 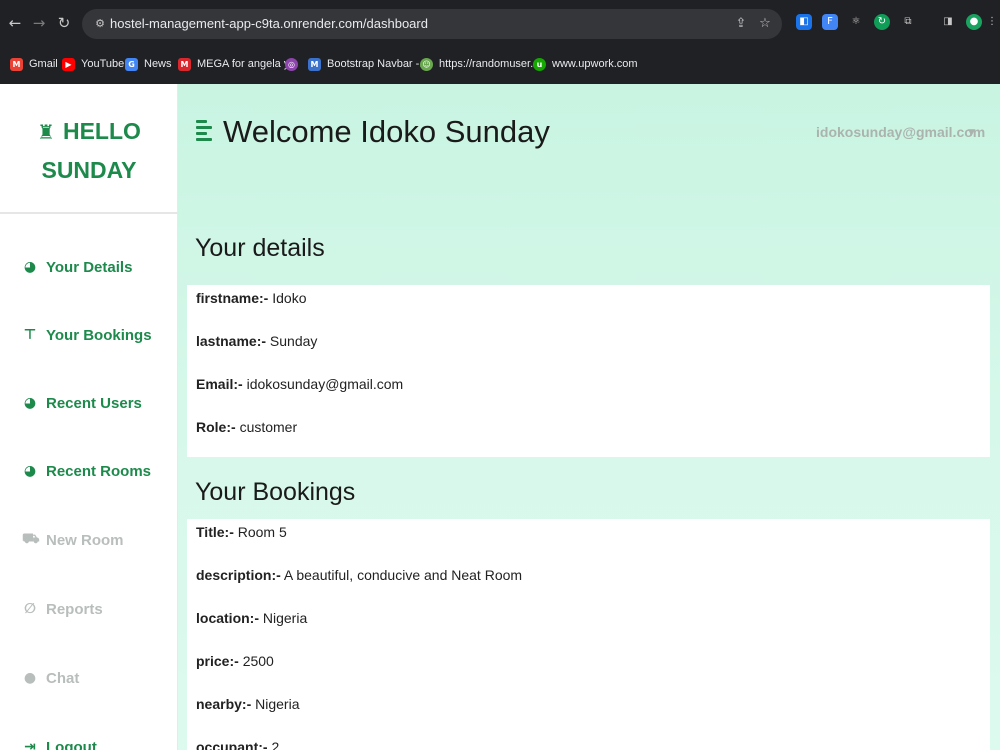 I want to click on field-value: 2, so click(x=275, y=744).